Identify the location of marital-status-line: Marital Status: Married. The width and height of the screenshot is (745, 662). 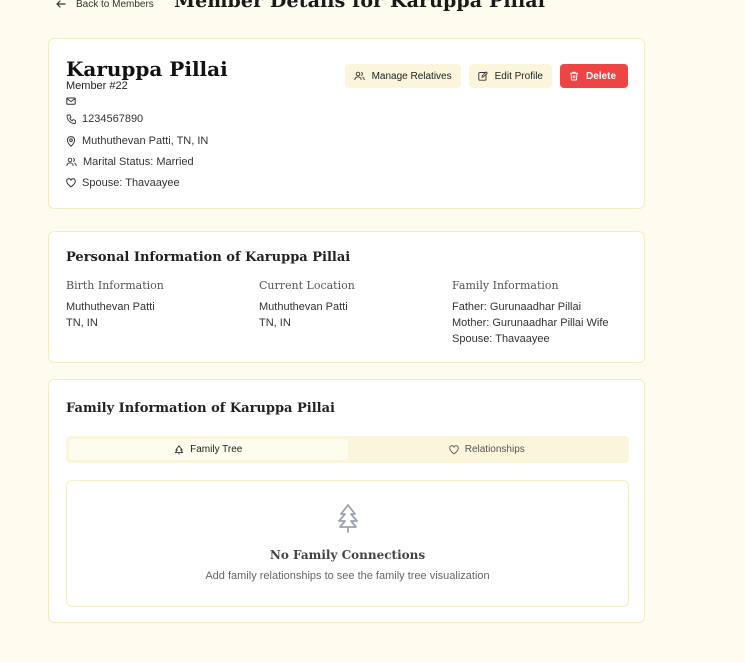
(130, 162).